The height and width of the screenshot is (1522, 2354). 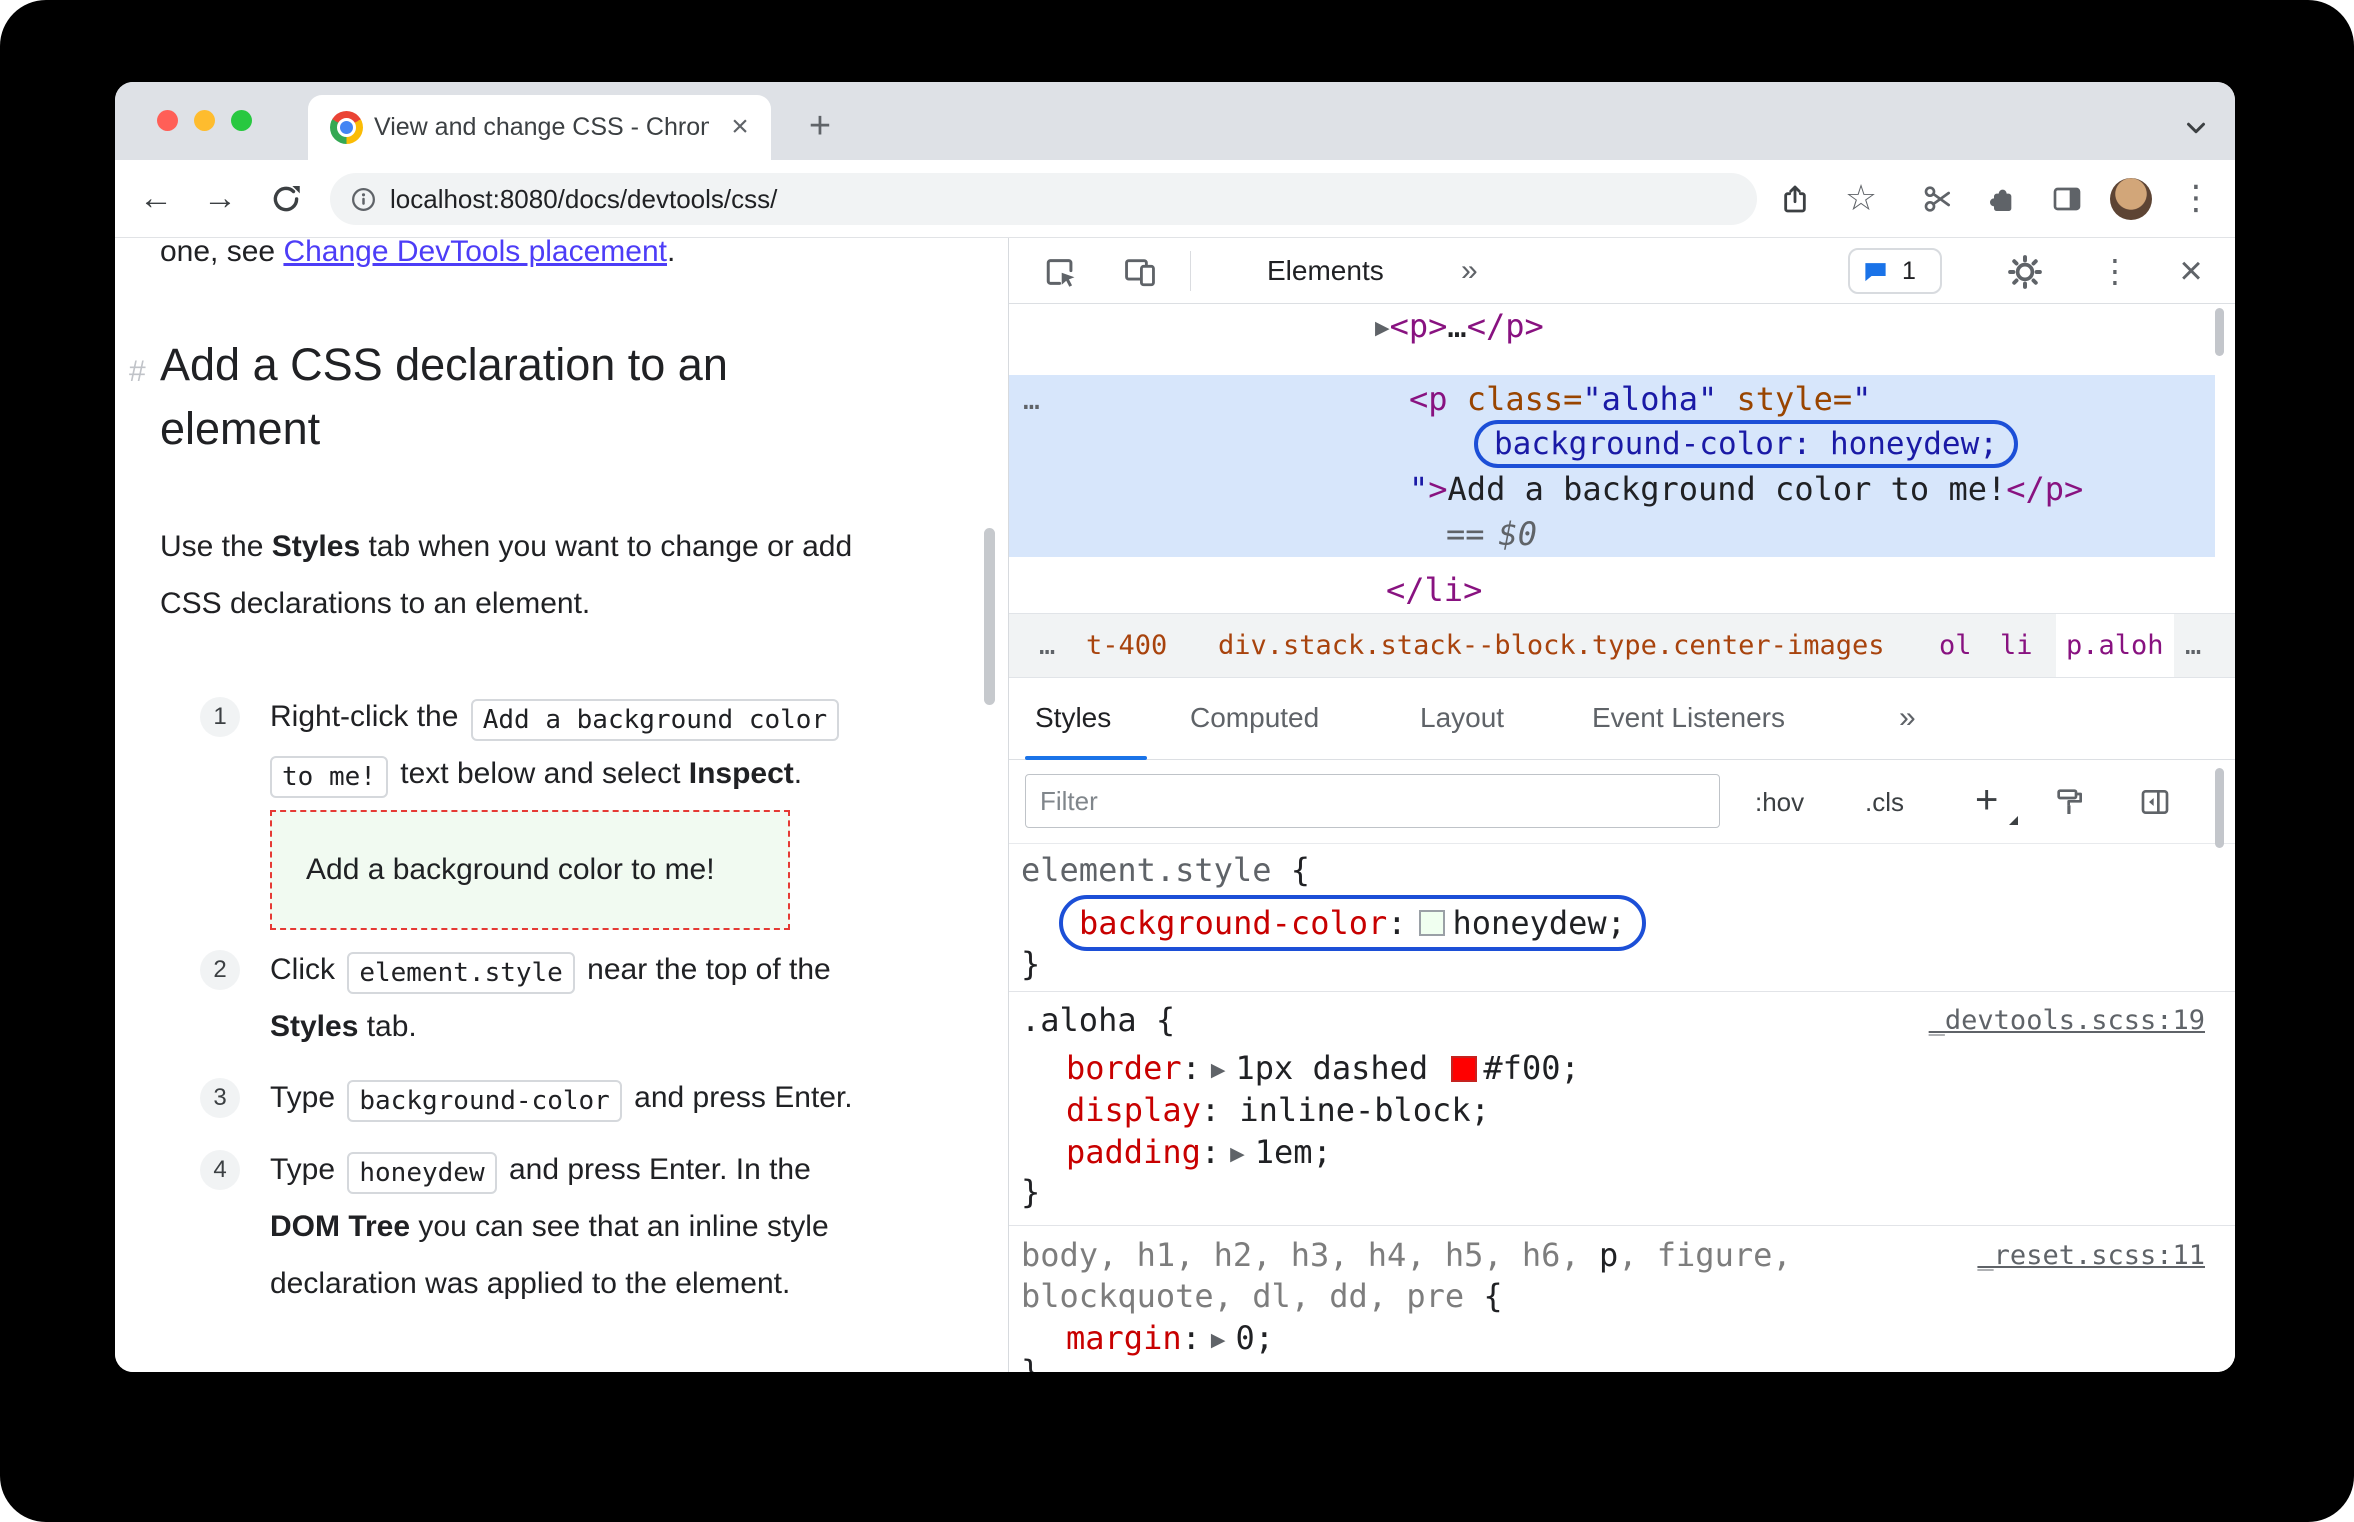 I want to click on toggle-sidebar-icon, so click(x=2156, y=803).